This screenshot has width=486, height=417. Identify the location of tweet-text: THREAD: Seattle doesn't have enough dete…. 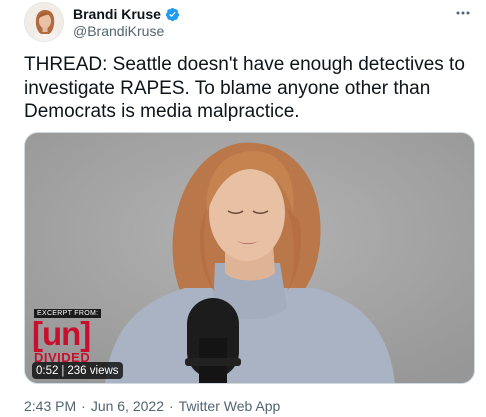
(247, 88).